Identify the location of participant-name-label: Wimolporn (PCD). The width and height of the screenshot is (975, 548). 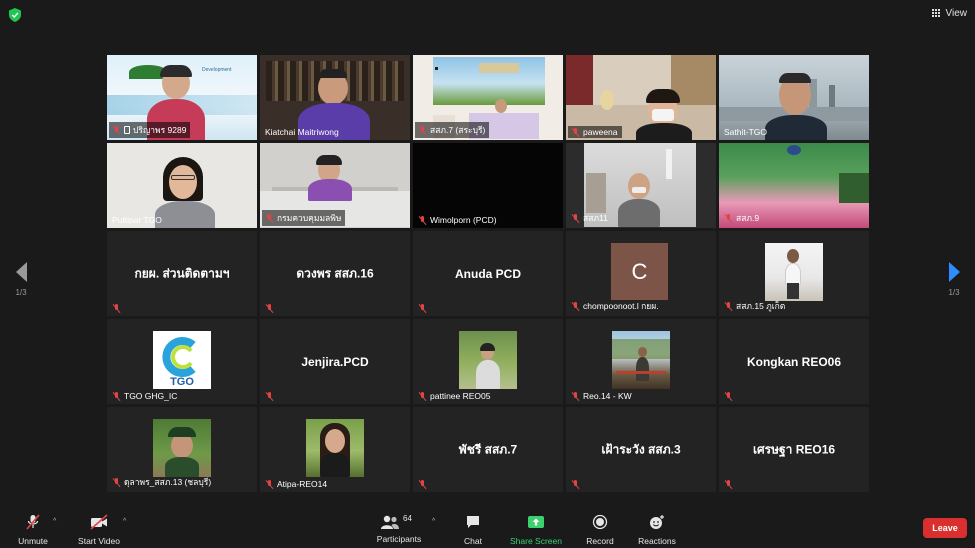
(458, 220).